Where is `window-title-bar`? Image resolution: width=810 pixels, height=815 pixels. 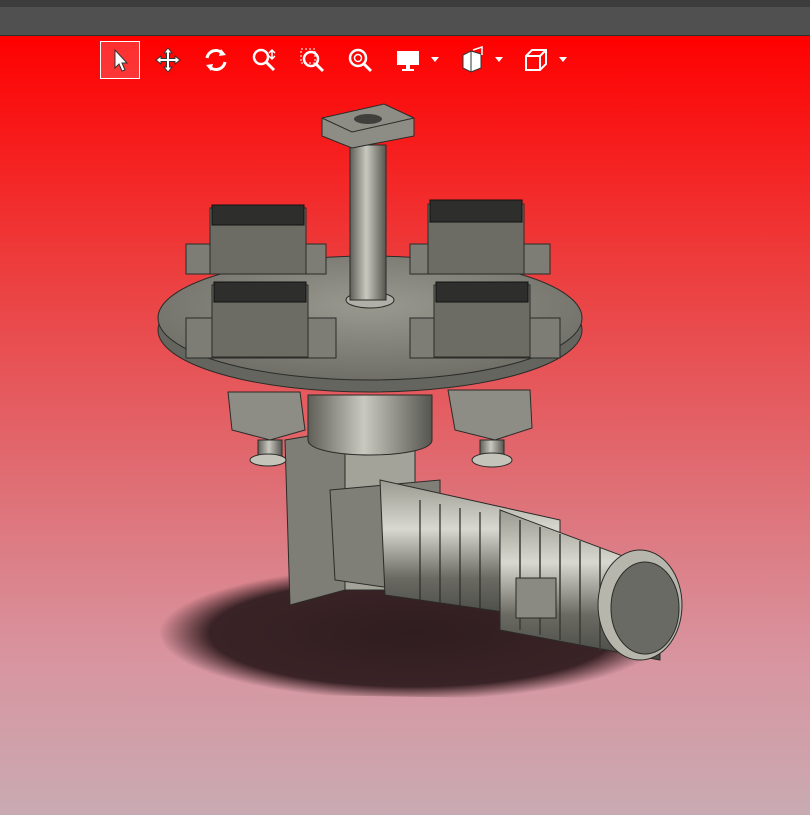 window-title-bar is located at coordinates (405, 18).